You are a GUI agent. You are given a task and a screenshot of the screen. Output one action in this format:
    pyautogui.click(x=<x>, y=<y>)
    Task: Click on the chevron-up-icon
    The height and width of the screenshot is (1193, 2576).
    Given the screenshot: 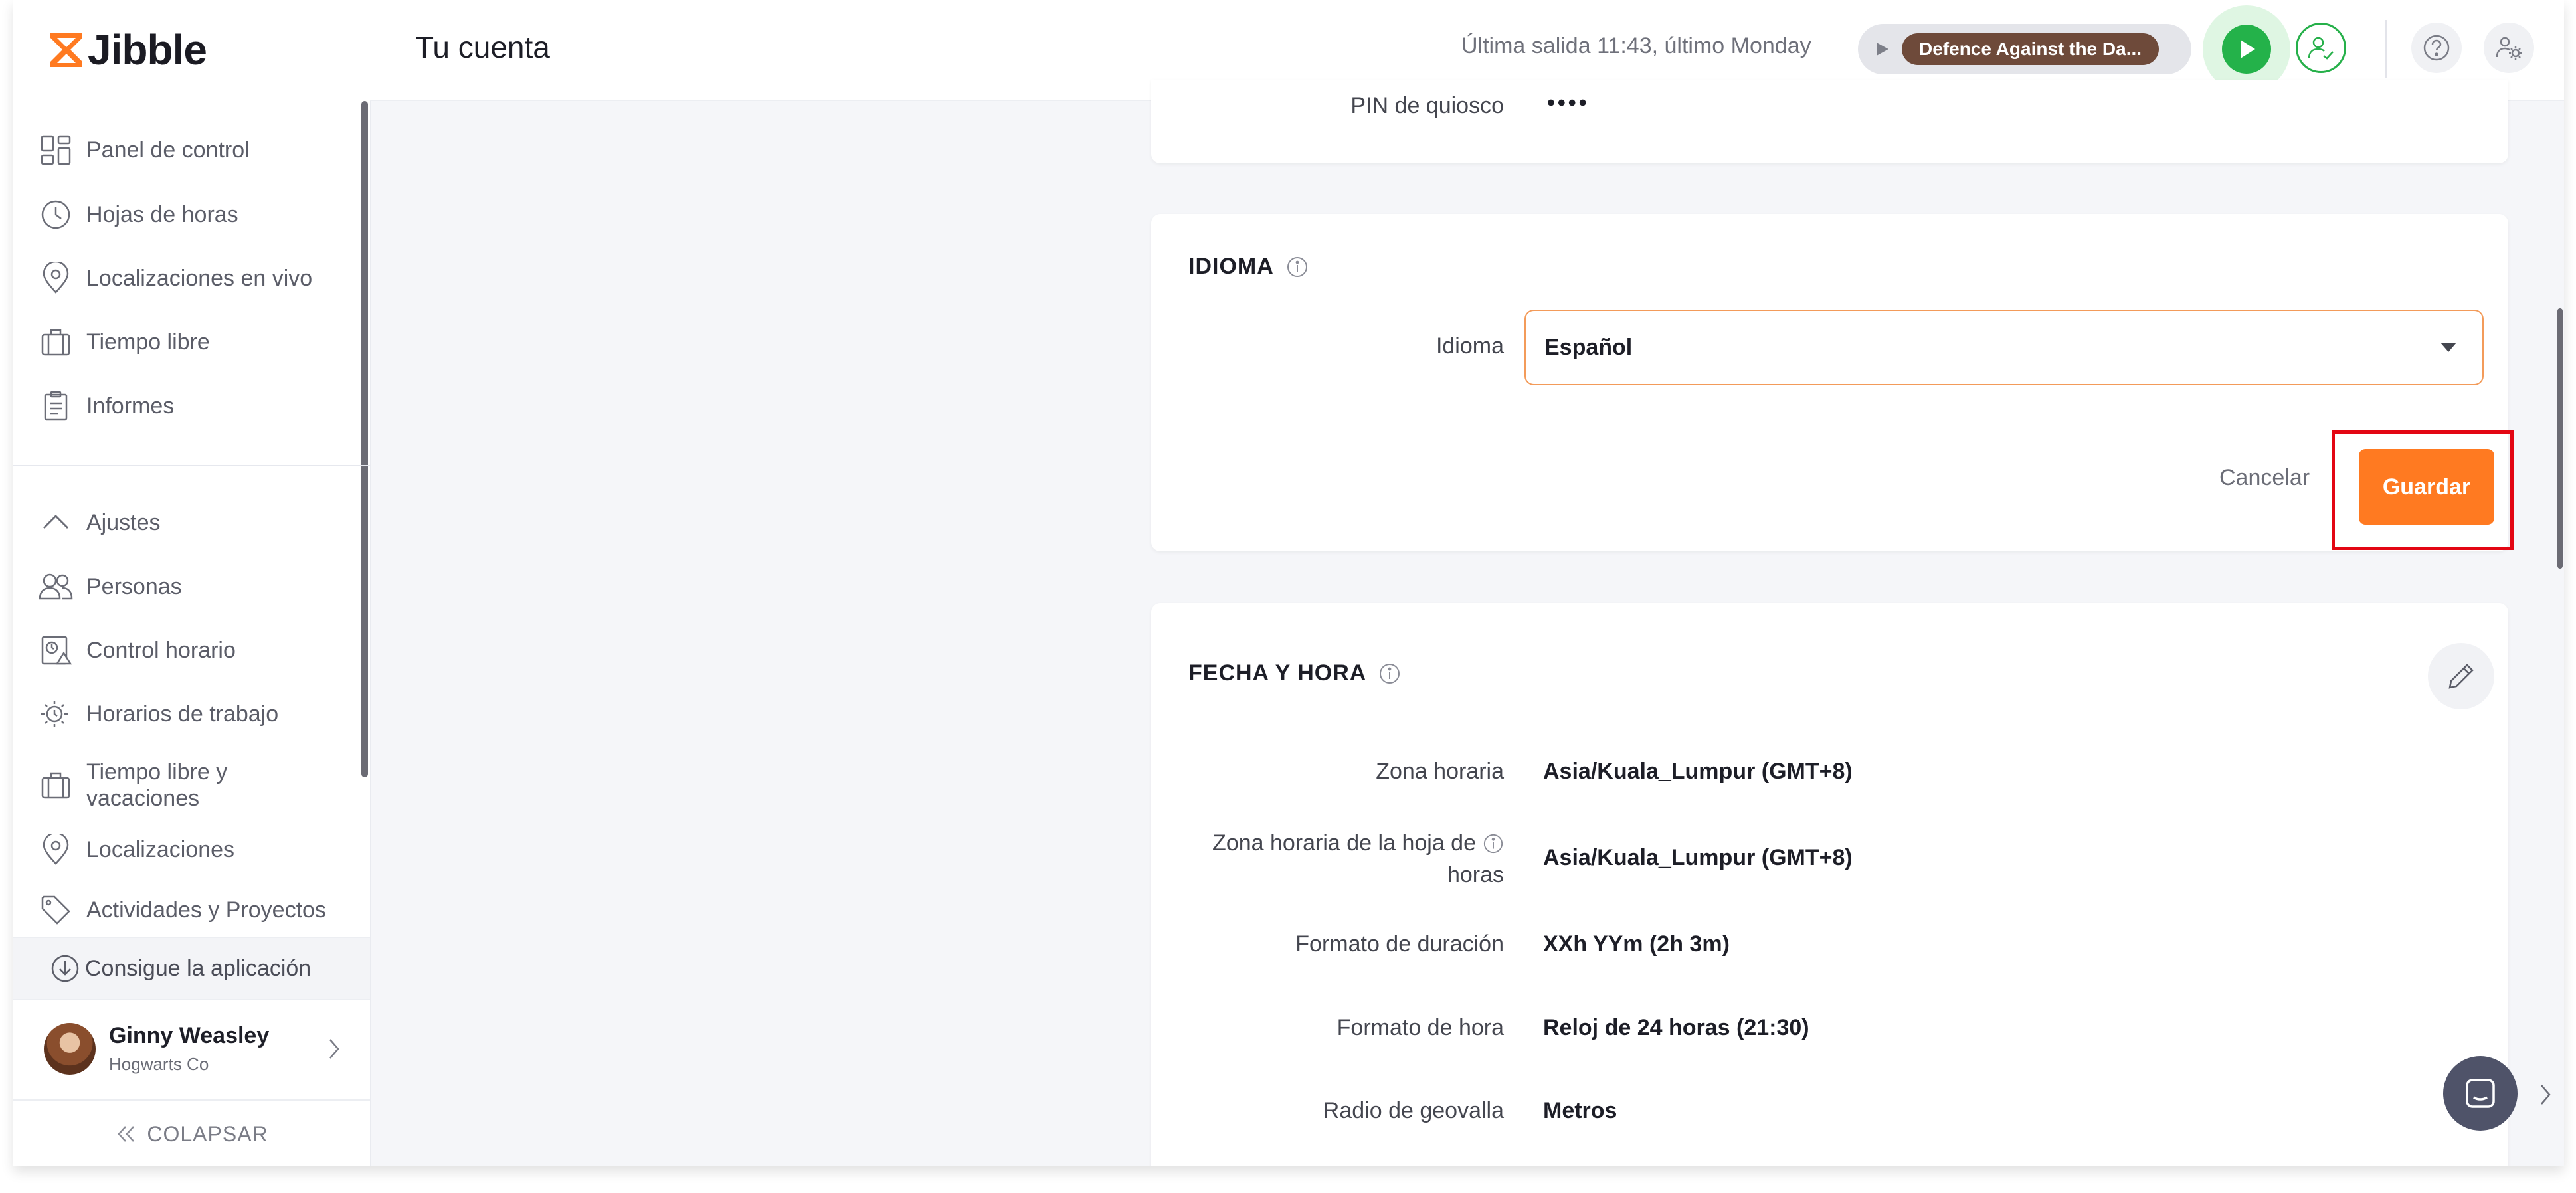 What is the action you would take?
    pyautogui.click(x=56, y=522)
    